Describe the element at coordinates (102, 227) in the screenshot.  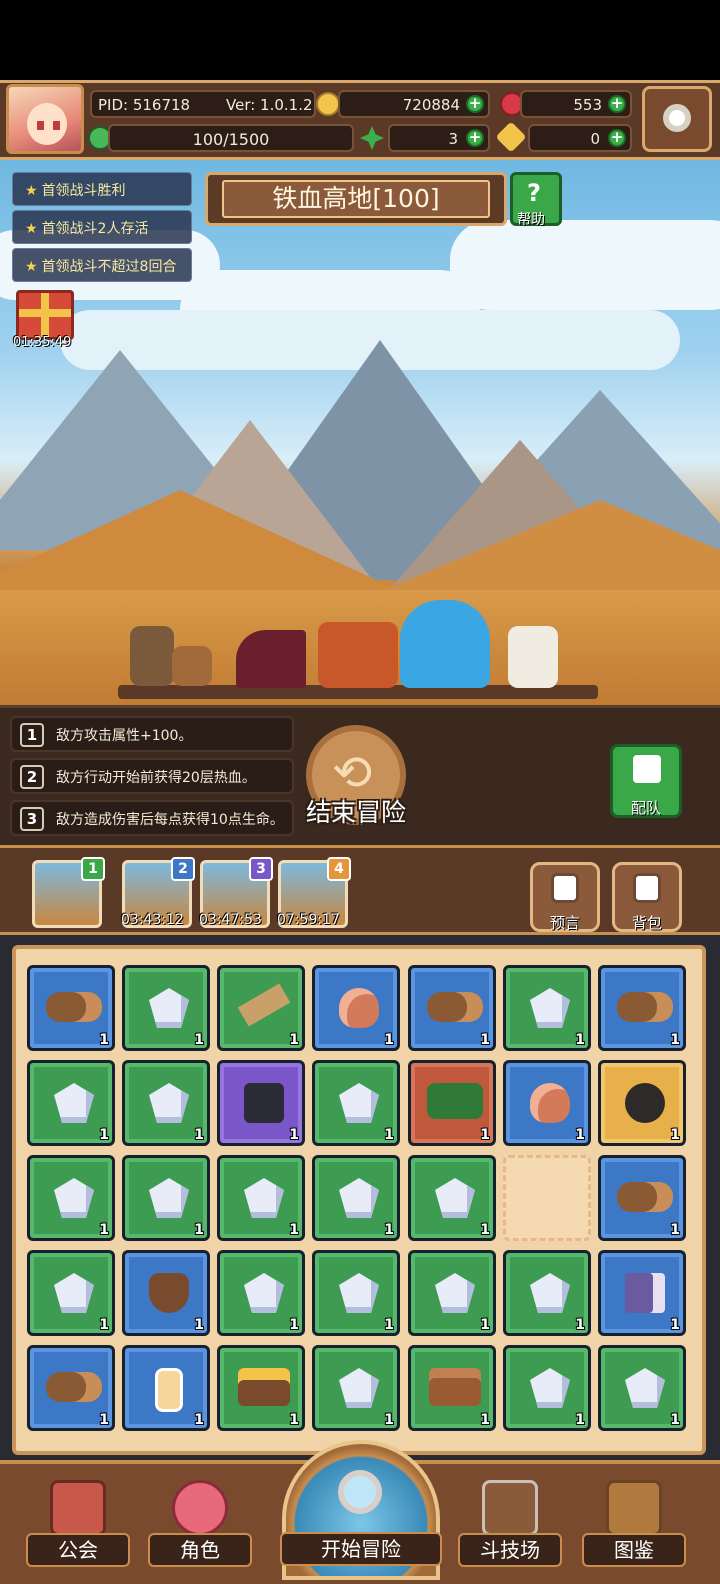
I see `quest-item: ★ 首领战斗2人存活` at that location.